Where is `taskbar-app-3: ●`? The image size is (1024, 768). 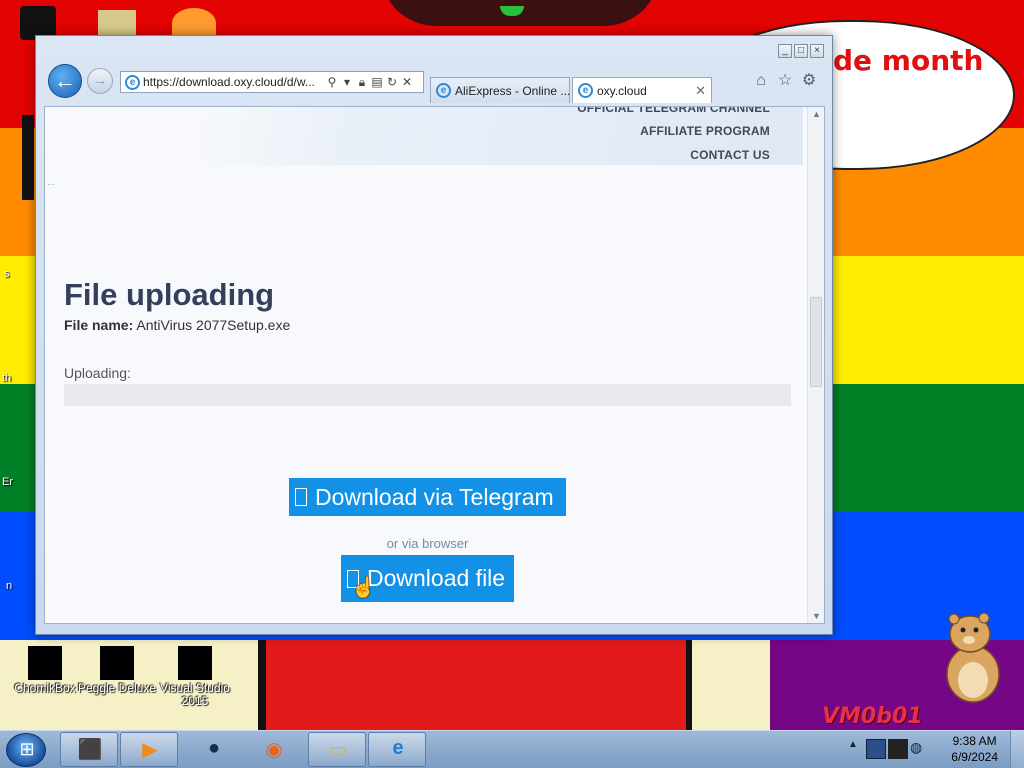
taskbar-app-3: ● is located at coordinates (213, 749).